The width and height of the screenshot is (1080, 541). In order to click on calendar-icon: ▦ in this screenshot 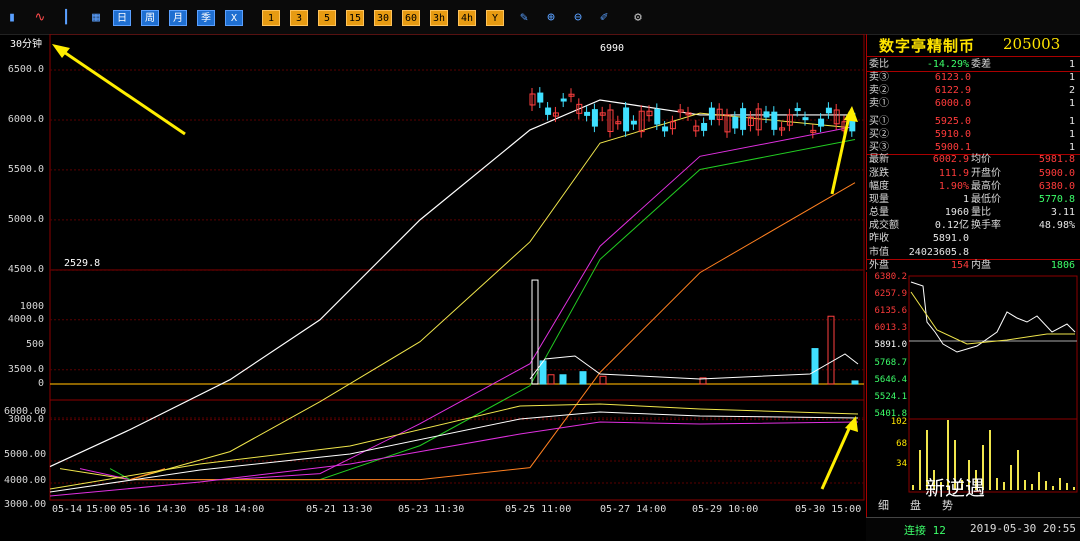, I will do `click(96, 18)`.